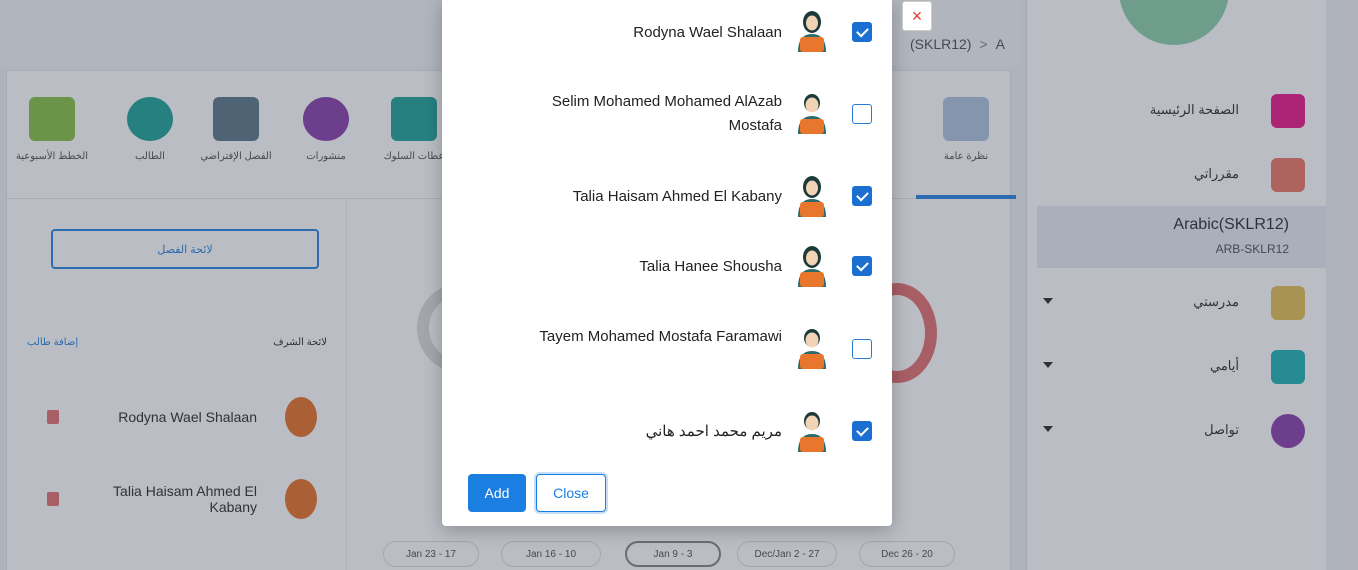  I want to click on student-name: Talia Hanee Shousha, so click(710, 266).